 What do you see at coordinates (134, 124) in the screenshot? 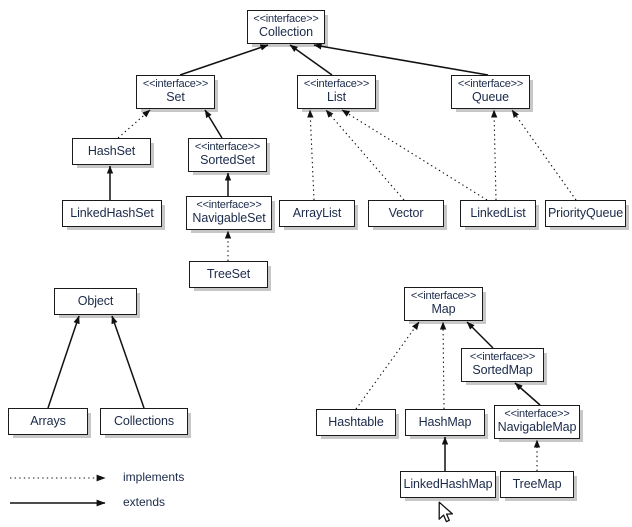
I see `edge-hashset-to-set` at bounding box center [134, 124].